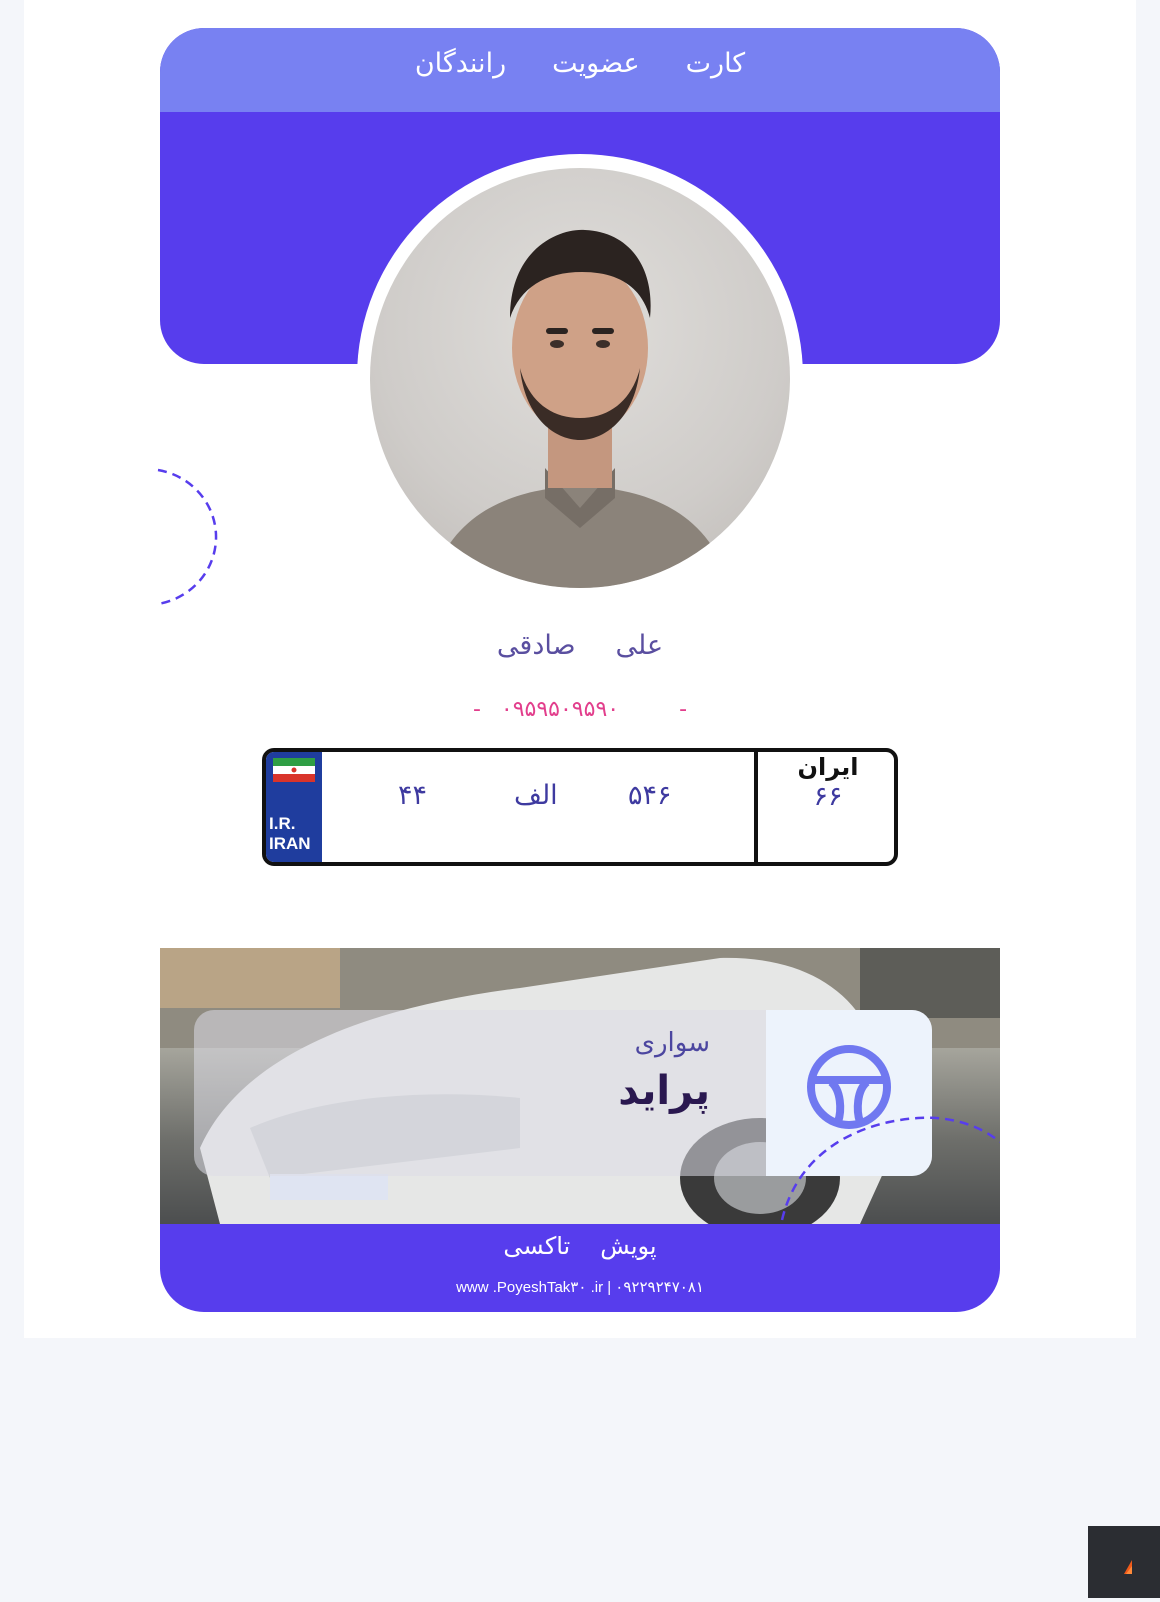  What do you see at coordinates (828, 767) in the screenshot?
I see `plate-region-label: ایران` at bounding box center [828, 767].